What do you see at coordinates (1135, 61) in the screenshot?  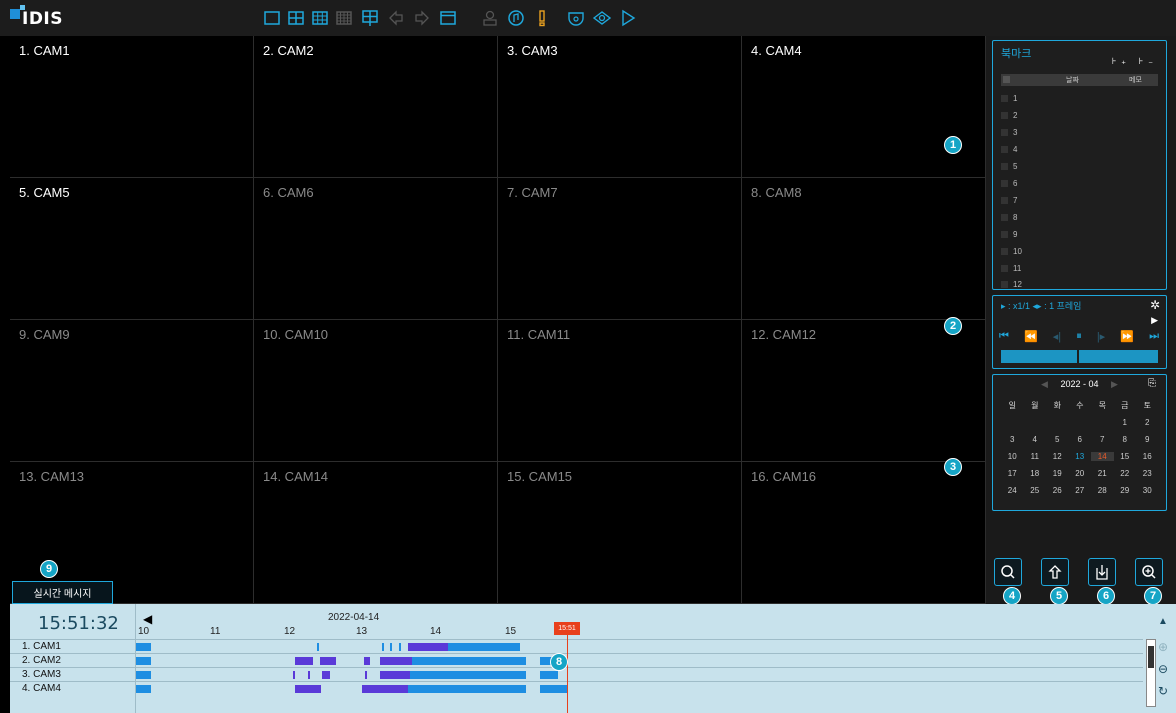 I see `bookmark-add-remove-icons: ⊦₊ ⊦₋` at bounding box center [1135, 61].